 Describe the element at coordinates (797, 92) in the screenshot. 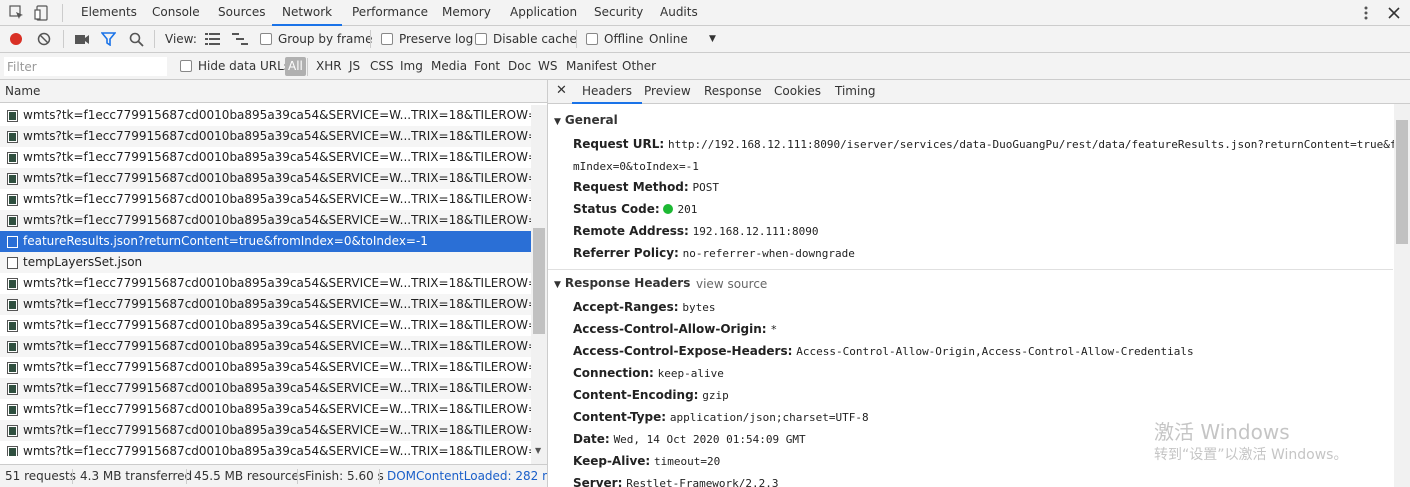

I see `tab-cookies: Cookies` at that location.